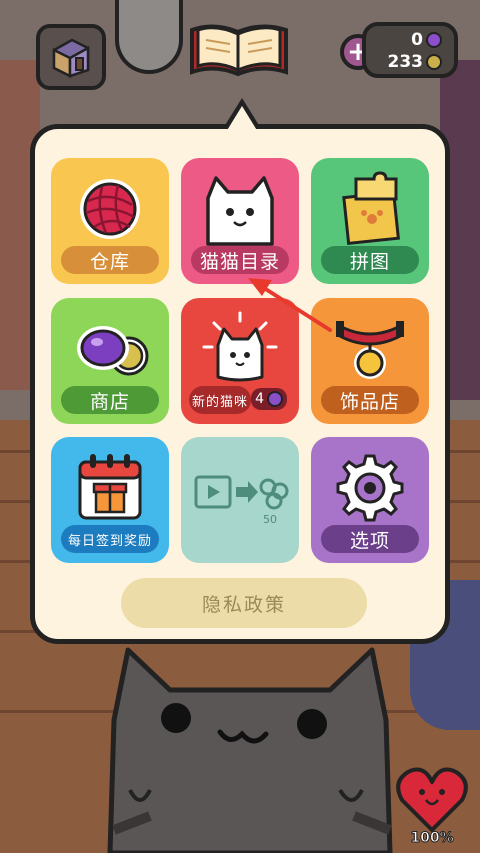 The image size is (480, 853). I want to click on coin-count: 233, so click(405, 62).